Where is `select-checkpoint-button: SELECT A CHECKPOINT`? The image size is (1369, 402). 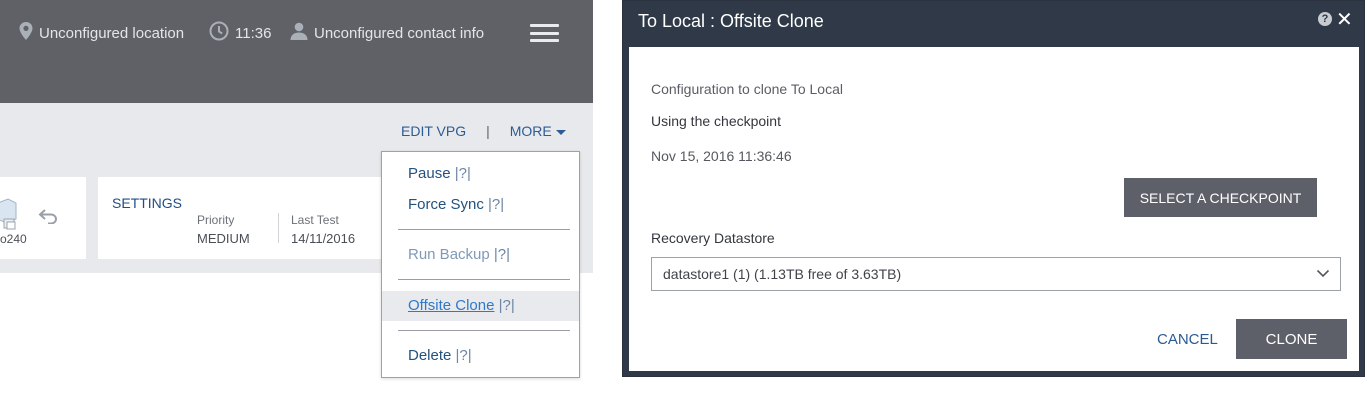
select-checkpoint-button: SELECT A CHECKPOINT is located at coordinates (1220, 197).